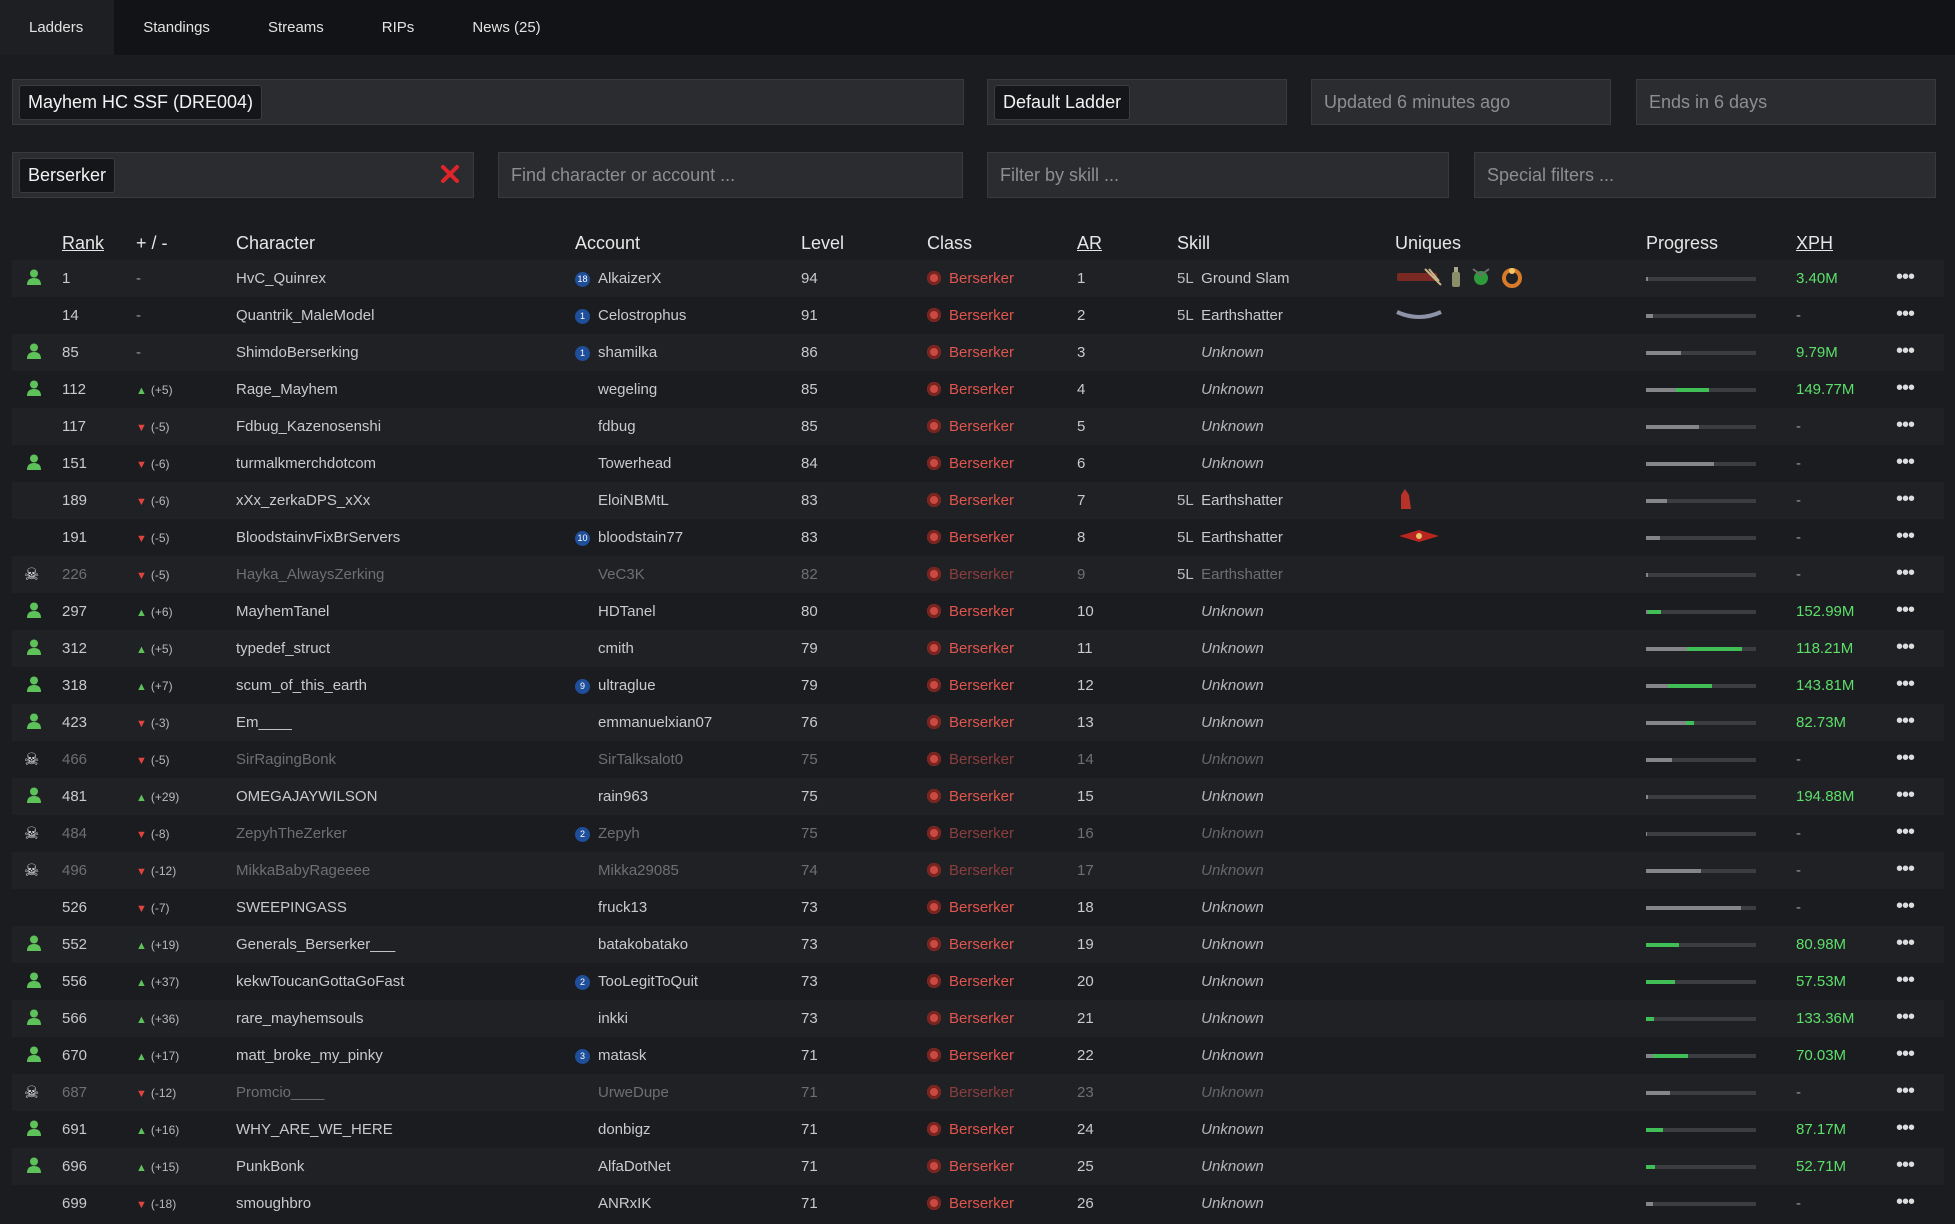 The image size is (1955, 1224). I want to click on account-cell: UrweDupe, so click(688, 1092).